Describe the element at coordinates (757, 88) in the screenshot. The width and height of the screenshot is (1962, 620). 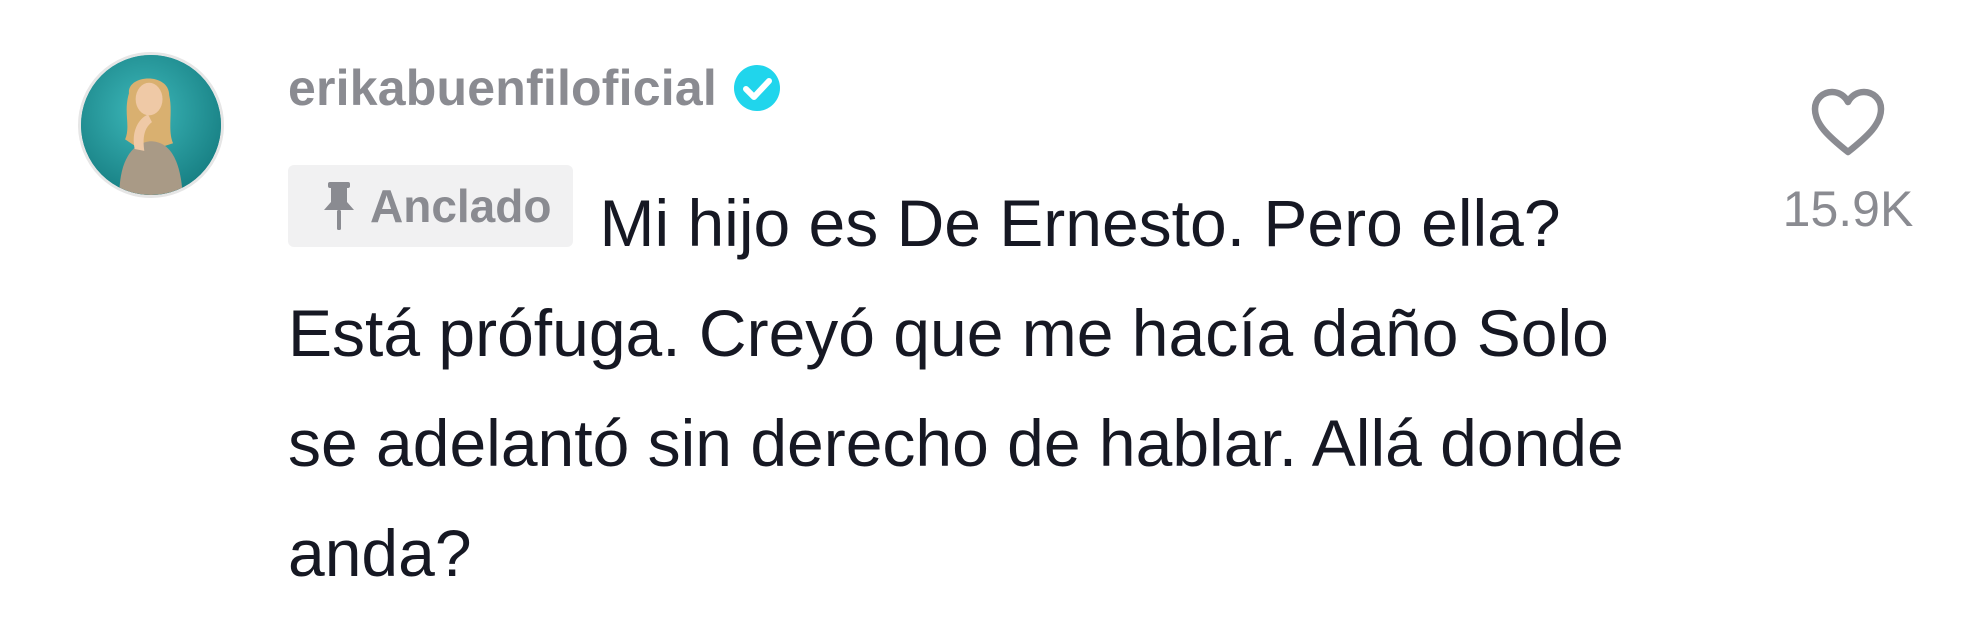
I see `verified-check-icon` at that location.